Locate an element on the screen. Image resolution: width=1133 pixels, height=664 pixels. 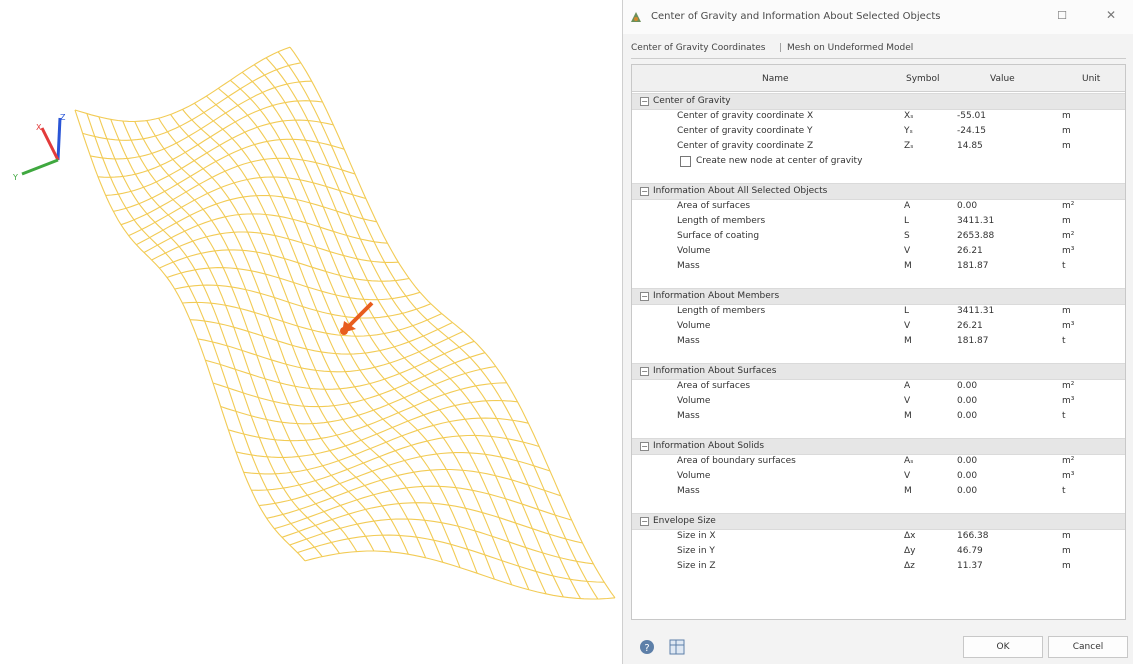
table-header: Name Symbol Value Unit is located at coordinates (878, 78).